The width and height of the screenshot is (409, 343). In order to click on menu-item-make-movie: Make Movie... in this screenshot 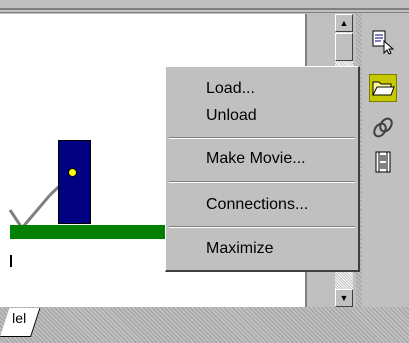, I will do `click(256, 159)`.